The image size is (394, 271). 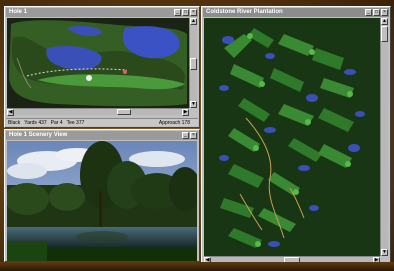 What do you see at coordinates (10, 112) in the screenshot?
I see `scroll-left-button: ◀` at bounding box center [10, 112].